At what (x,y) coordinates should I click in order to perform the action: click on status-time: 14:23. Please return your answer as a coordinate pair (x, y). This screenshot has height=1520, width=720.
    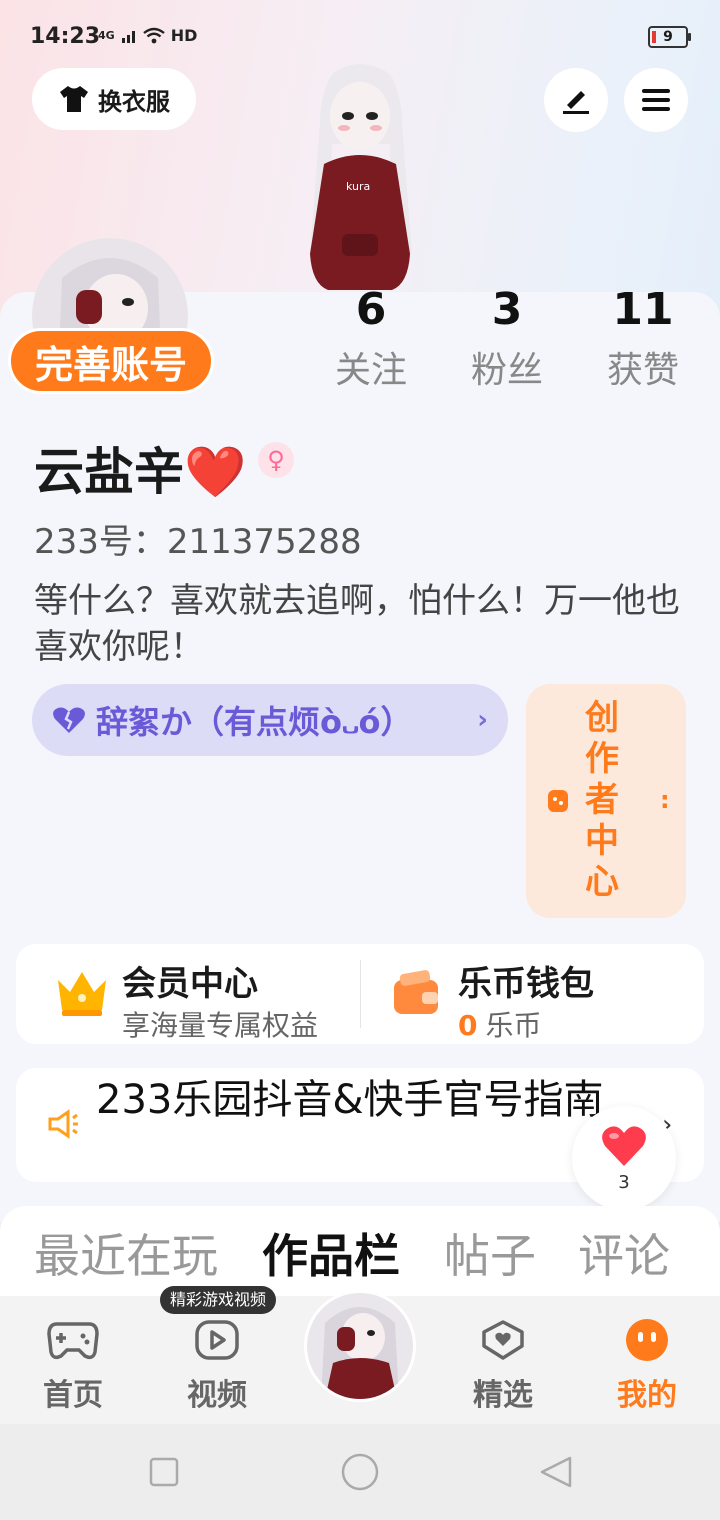
    Looking at the image, I should click on (65, 36).